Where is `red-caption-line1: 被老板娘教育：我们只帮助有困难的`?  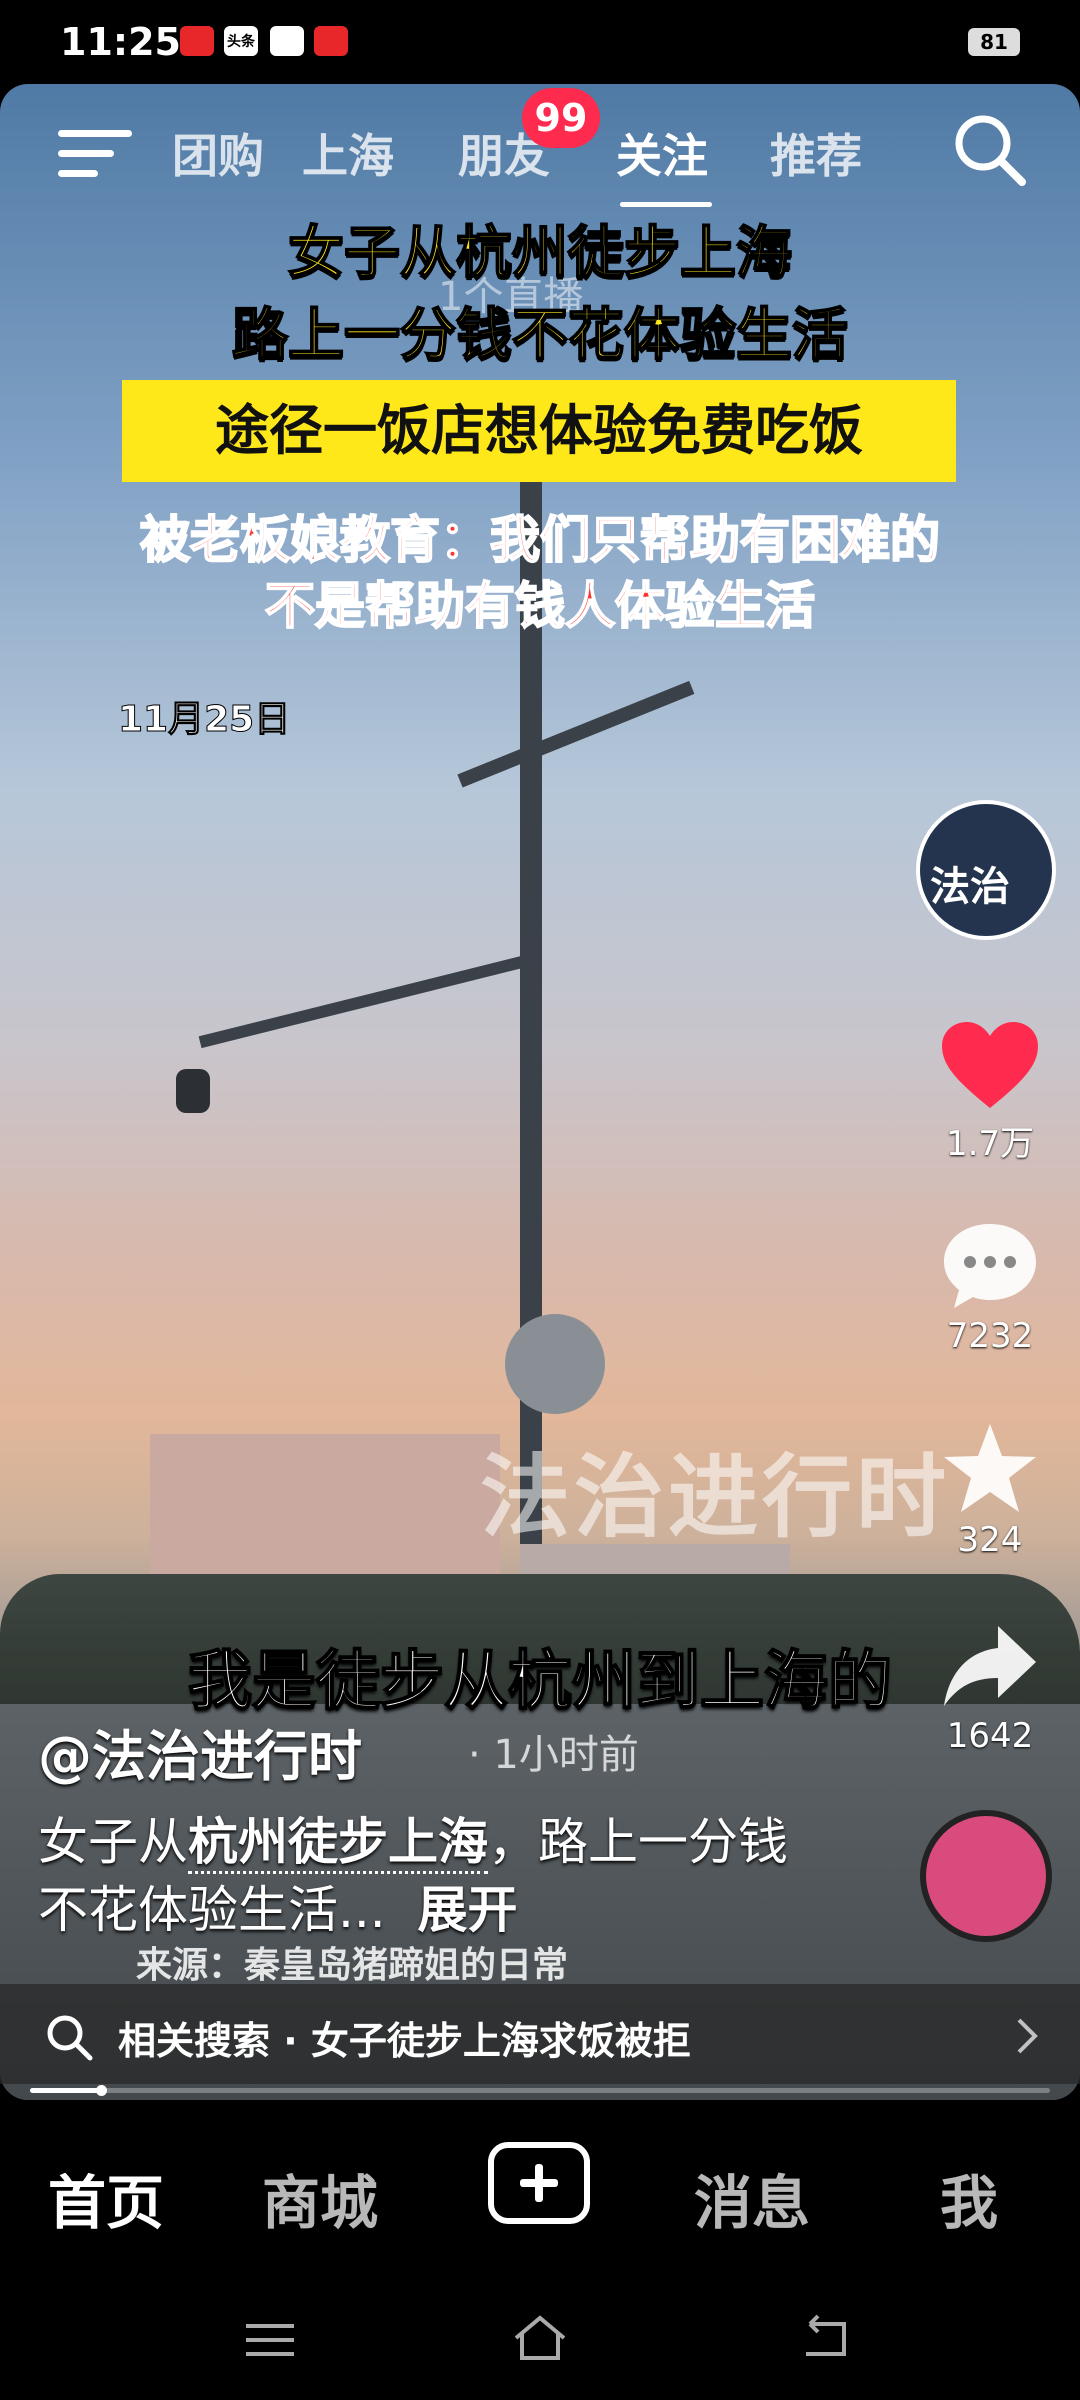
red-caption-line1: 被老板娘教育：我们只帮助有困难的 is located at coordinates (540, 540).